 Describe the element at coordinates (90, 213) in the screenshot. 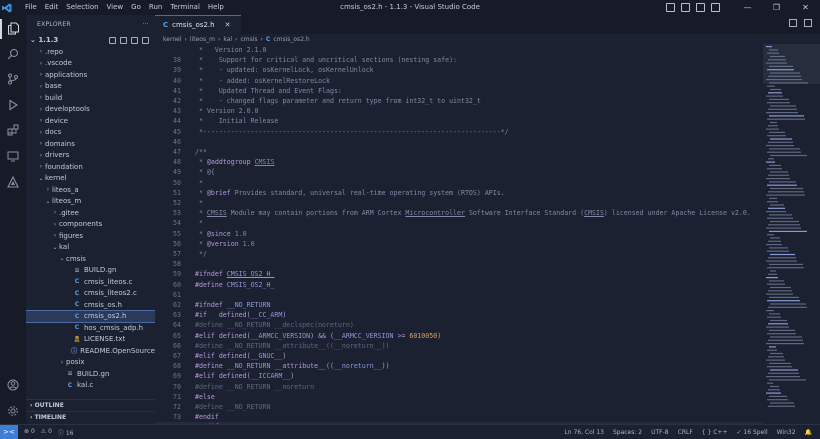

I see `tree-folder: › .gitee` at that location.